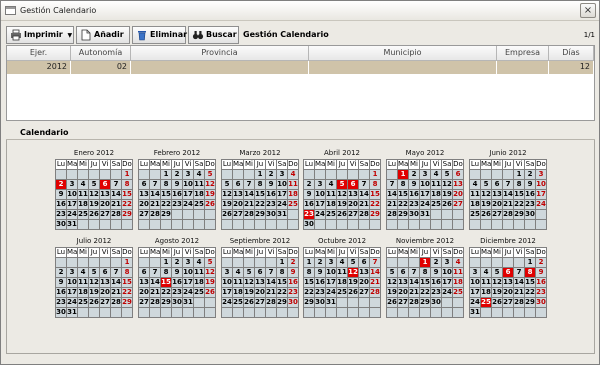  What do you see at coordinates (159, 35) in the screenshot?
I see `delete-button: Eliminar` at bounding box center [159, 35].